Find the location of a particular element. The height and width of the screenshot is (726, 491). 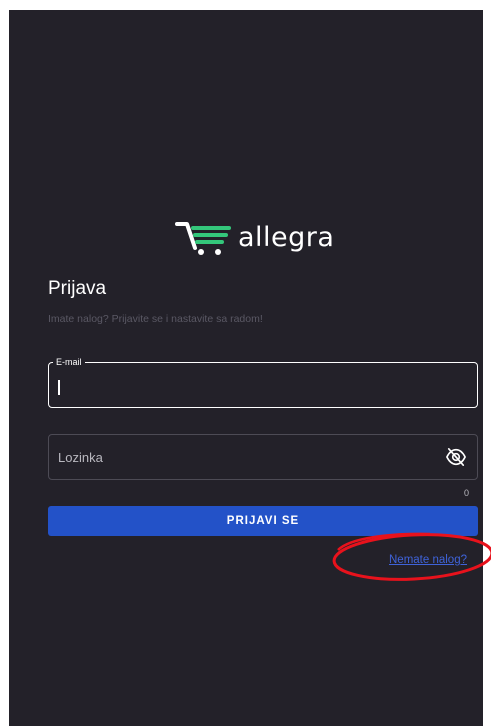

brand-name: allegra is located at coordinates (286, 237).